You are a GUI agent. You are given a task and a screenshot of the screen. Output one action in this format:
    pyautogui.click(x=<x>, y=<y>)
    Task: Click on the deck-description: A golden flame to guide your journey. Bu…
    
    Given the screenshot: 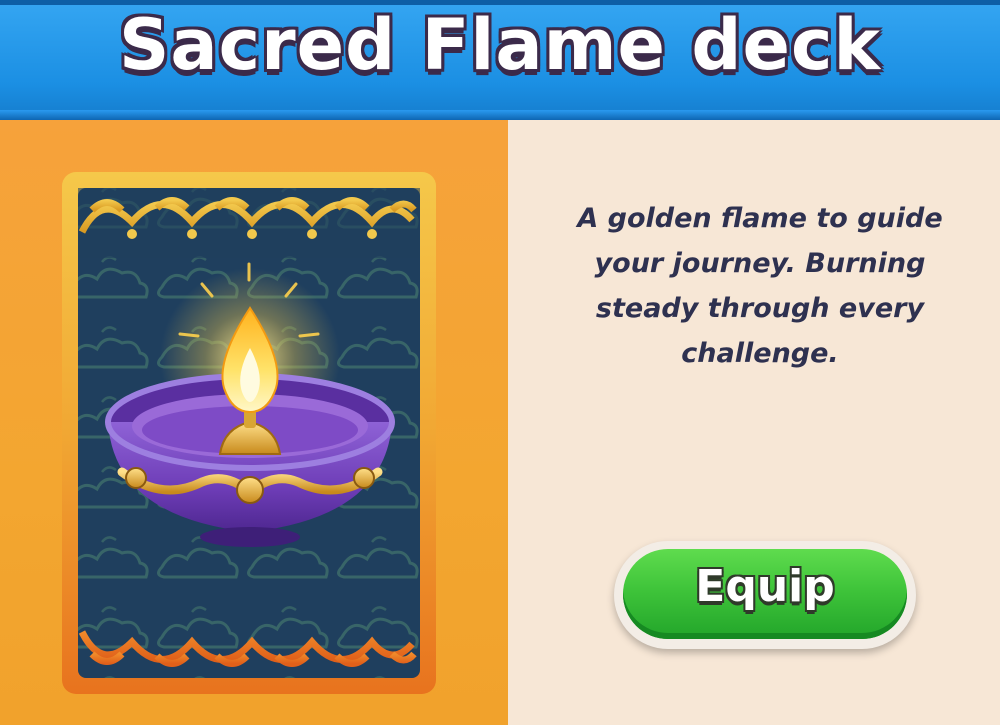 What is the action you would take?
    pyautogui.click(x=760, y=286)
    